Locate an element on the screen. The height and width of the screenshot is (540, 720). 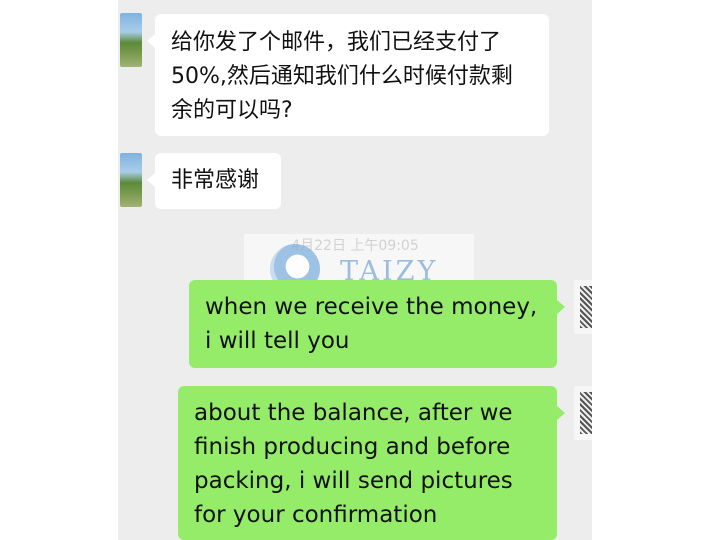
message-text: 非常感谢 is located at coordinates (215, 180).